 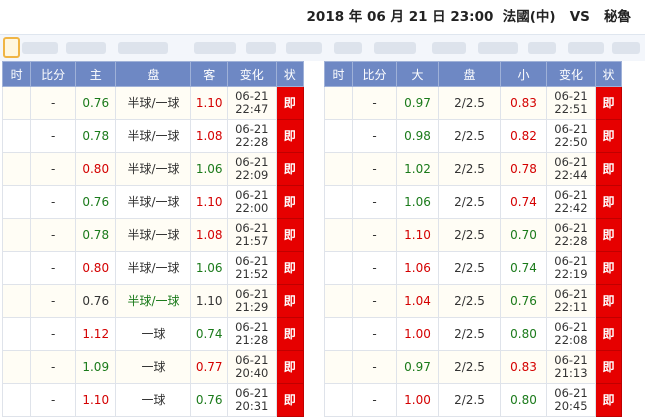 I want to click on company-tabs-bar, so click(x=322, y=47).